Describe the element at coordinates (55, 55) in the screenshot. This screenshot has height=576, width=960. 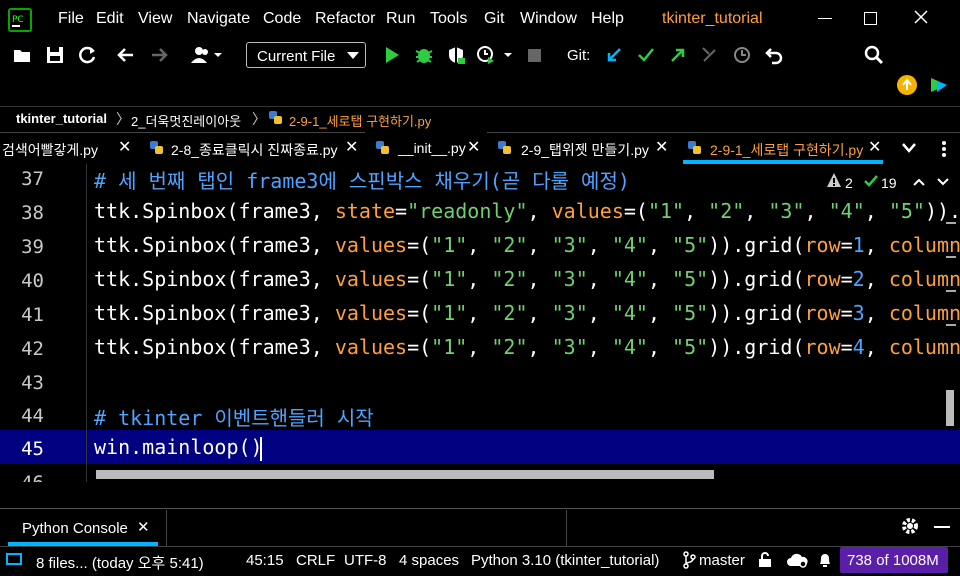
I see `save-all-icon` at that location.